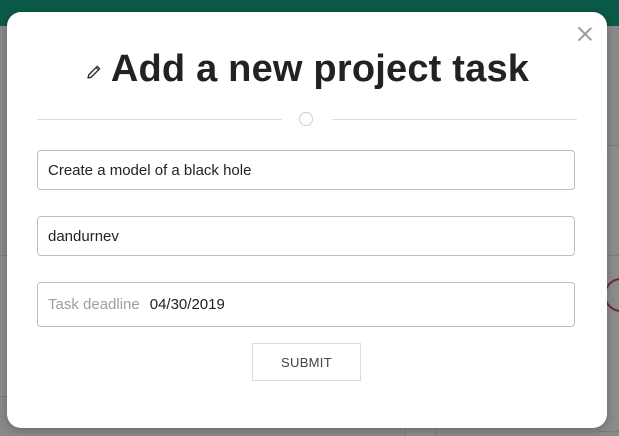 The width and height of the screenshot is (619, 436). I want to click on task-name-value: Create a model of a black hole, so click(150, 170).